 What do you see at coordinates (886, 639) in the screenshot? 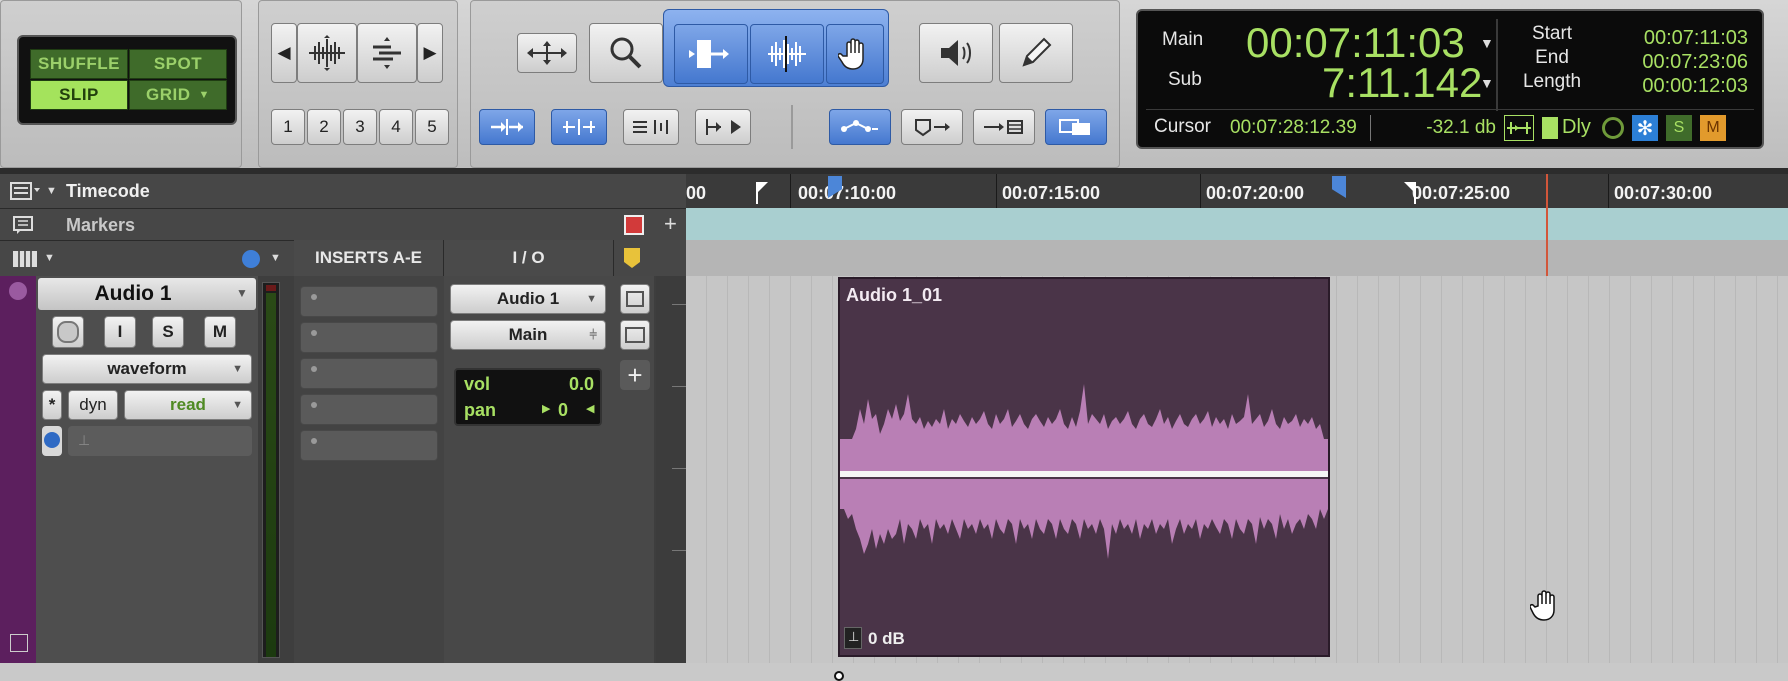
I see `clip-gain-value: 0 dB` at bounding box center [886, 639].